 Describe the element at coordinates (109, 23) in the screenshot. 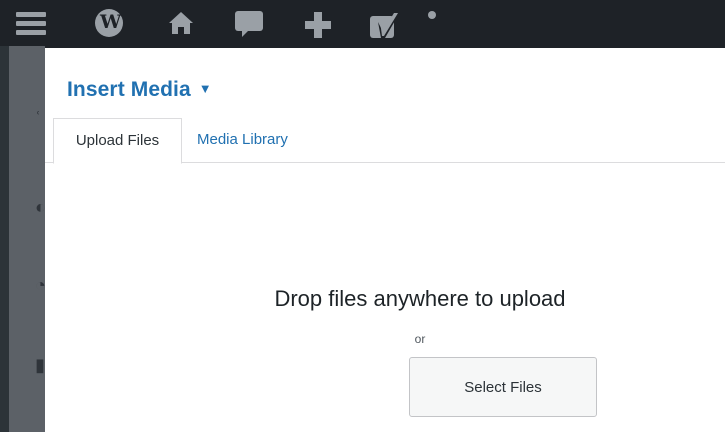

I see `wordpress-icon` at that location.